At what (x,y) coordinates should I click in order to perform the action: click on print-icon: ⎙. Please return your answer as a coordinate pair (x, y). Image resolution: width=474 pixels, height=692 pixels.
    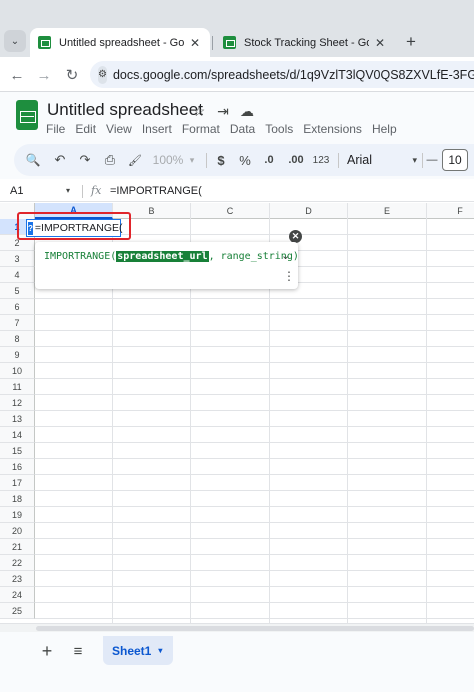
    Looking at the image, I should click on (110, 160).